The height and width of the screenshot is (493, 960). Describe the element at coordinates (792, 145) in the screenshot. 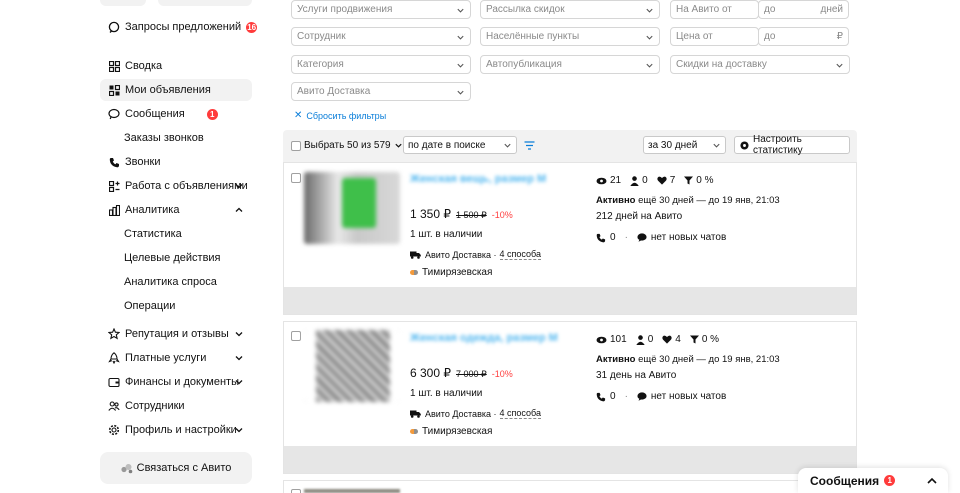

I see `configure-stats-button: Настроить статистику` at that location.